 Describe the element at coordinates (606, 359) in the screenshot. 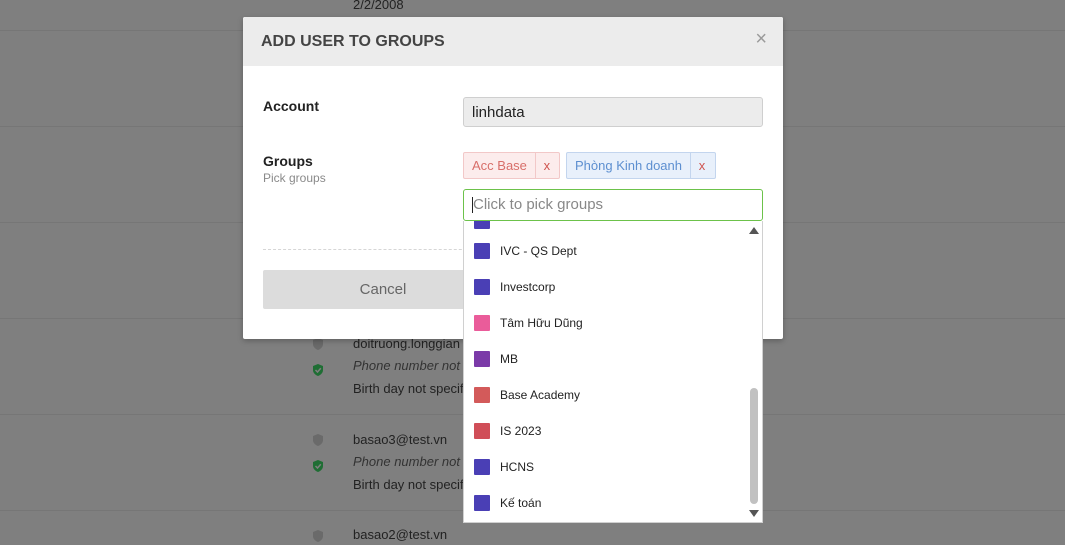

I see `dropdown-option: MB` at that location.